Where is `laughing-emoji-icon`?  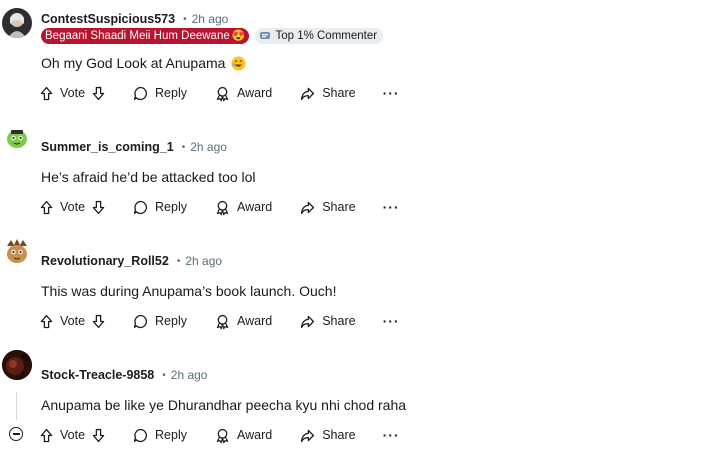
laughing-emoji-icon is located at coordinates (238, 63).